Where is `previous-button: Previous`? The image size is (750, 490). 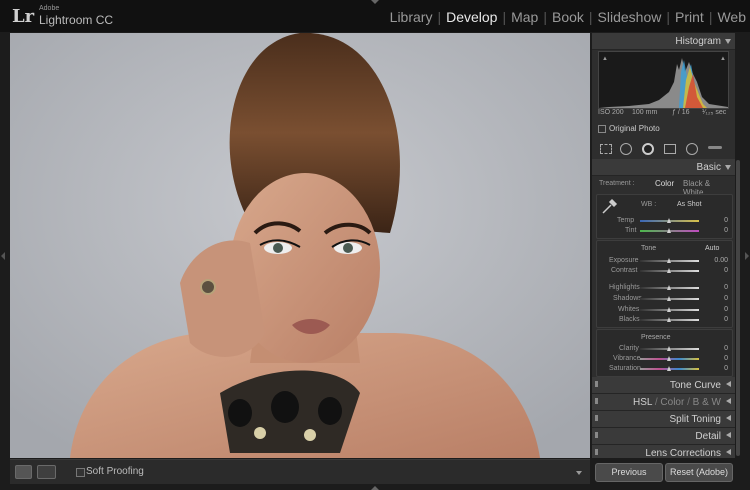 previous-button: Previous is located at coordinates (629, 472).